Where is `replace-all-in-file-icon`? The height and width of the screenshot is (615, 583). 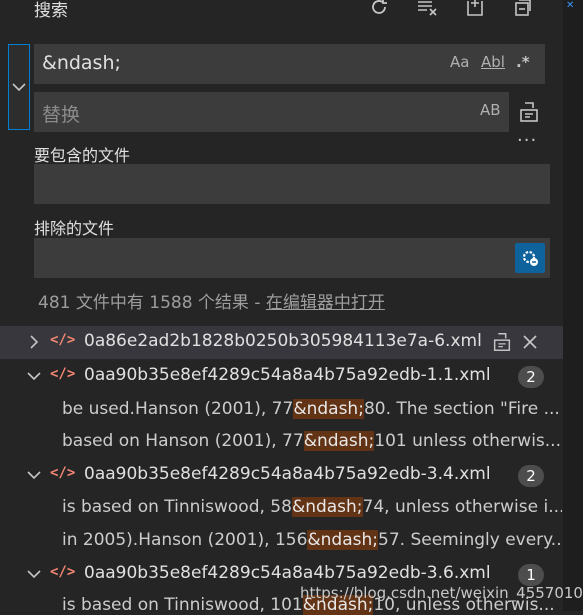
replace-all-in-file-icon is located at coordinates (502, 342).